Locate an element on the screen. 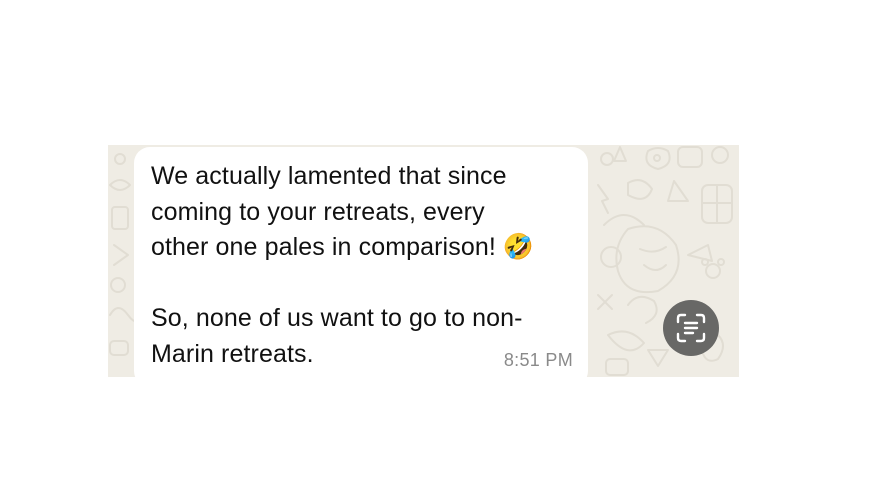 This screenshot has width=880, height=496. message-timestamp: 8:51 PM is located at coordinates (538, 360).